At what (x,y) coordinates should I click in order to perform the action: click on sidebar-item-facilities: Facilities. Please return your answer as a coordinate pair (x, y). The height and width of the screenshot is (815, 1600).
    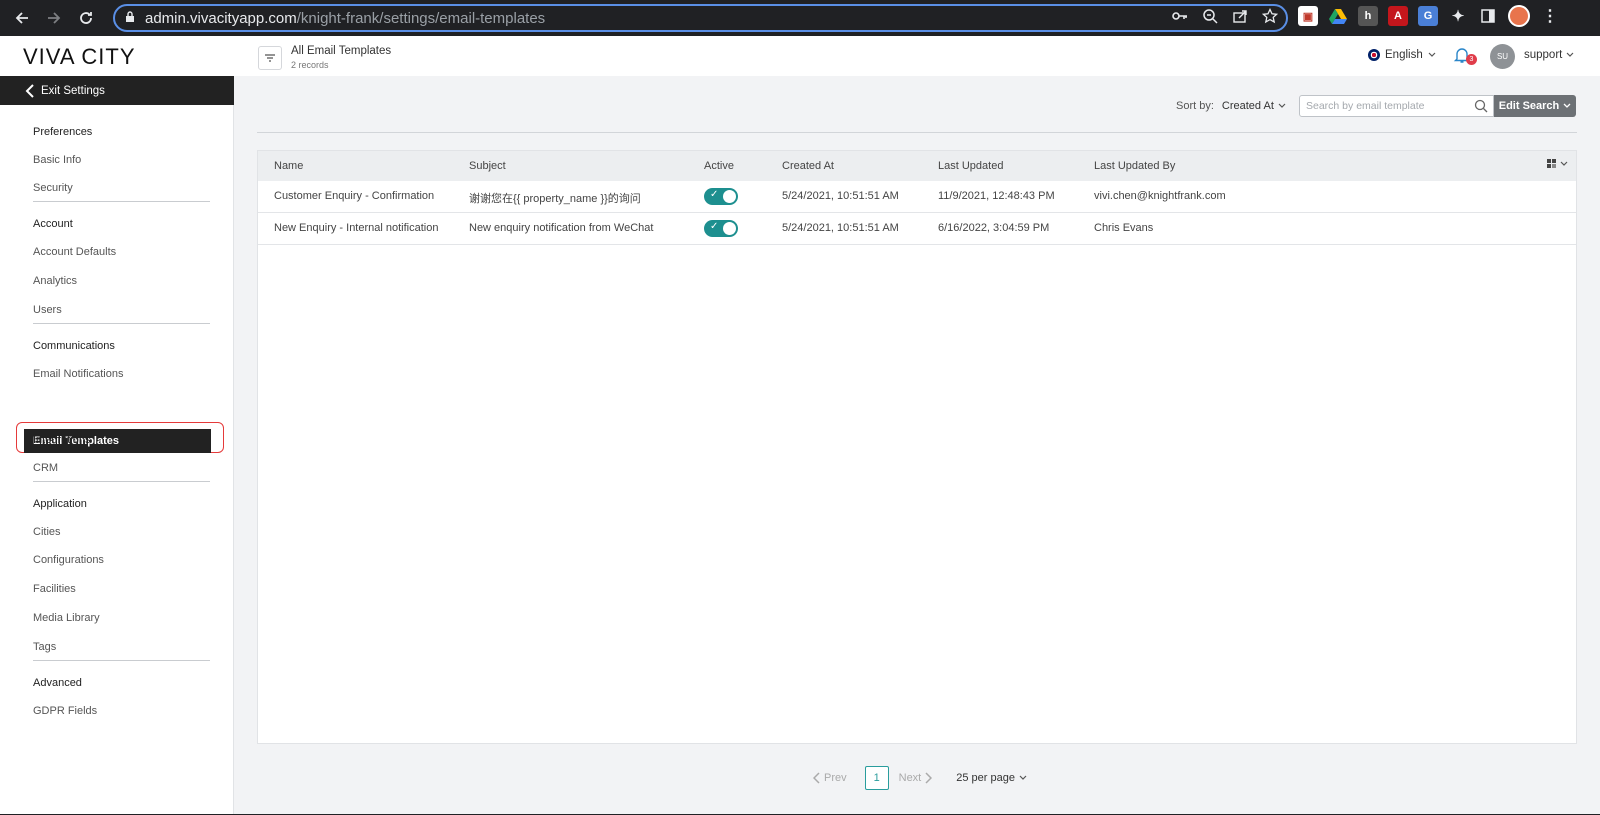
    Looking at the image, I should click on (54, 589).